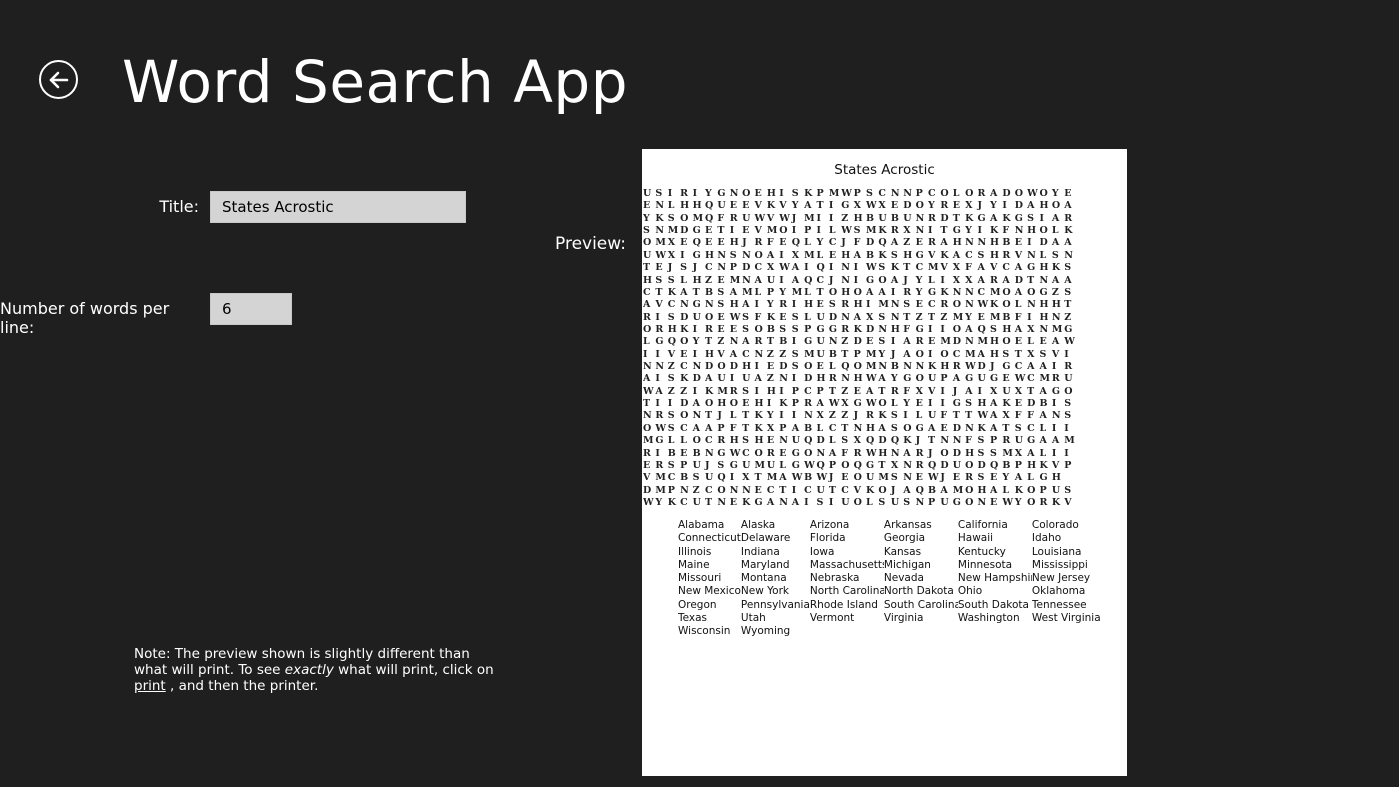 The image size is (1399, 787). Describe the element at coordinates (832, 618) in the screenshot. I see `word-list-item: Vermont` at that location.